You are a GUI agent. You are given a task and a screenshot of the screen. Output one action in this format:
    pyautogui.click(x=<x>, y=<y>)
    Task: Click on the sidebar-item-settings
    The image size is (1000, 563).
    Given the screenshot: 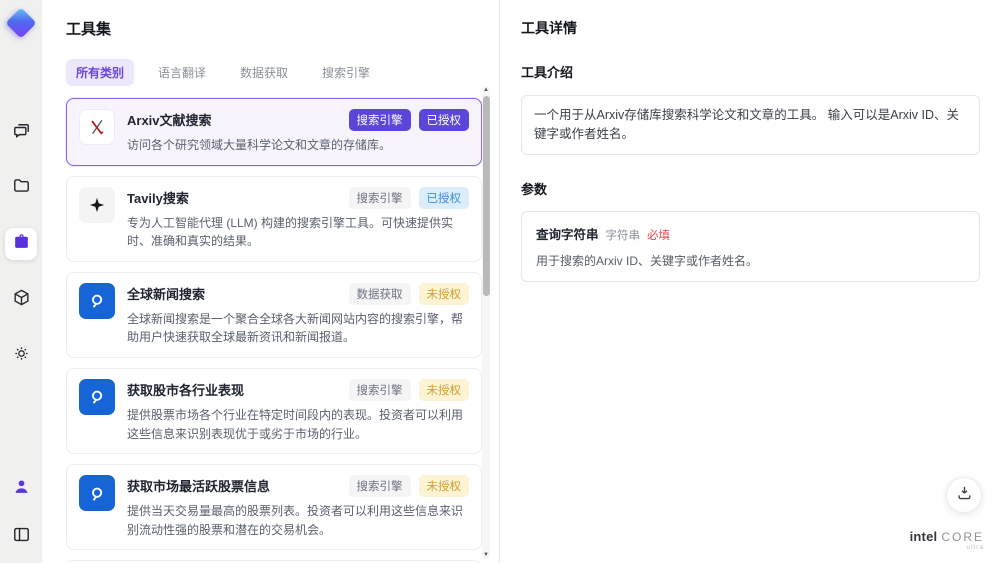 What is the action you would take?
    pyautogui.click(x=21, y=356)
    